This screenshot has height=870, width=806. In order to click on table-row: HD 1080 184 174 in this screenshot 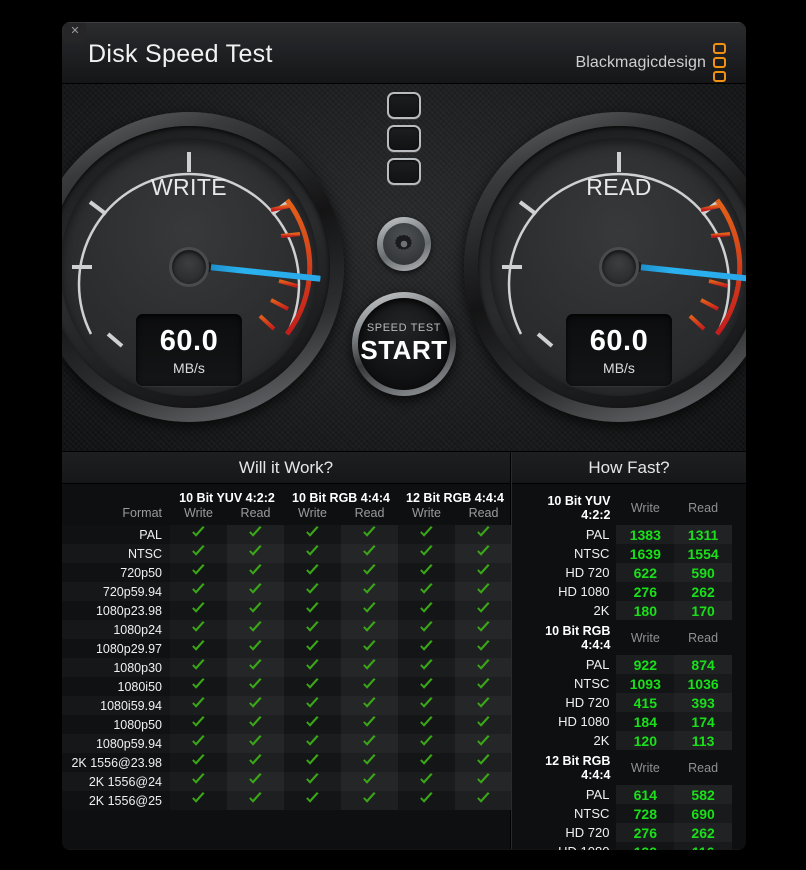, I will do `click(625, 721)`.